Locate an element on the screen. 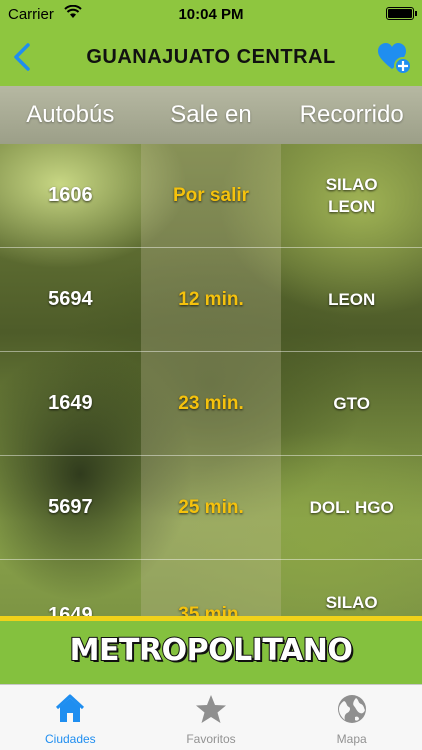 This screenshot has width=422, height=750. page-title: GUANAJUATO CENTRAL is located at coordinates (211, 57).